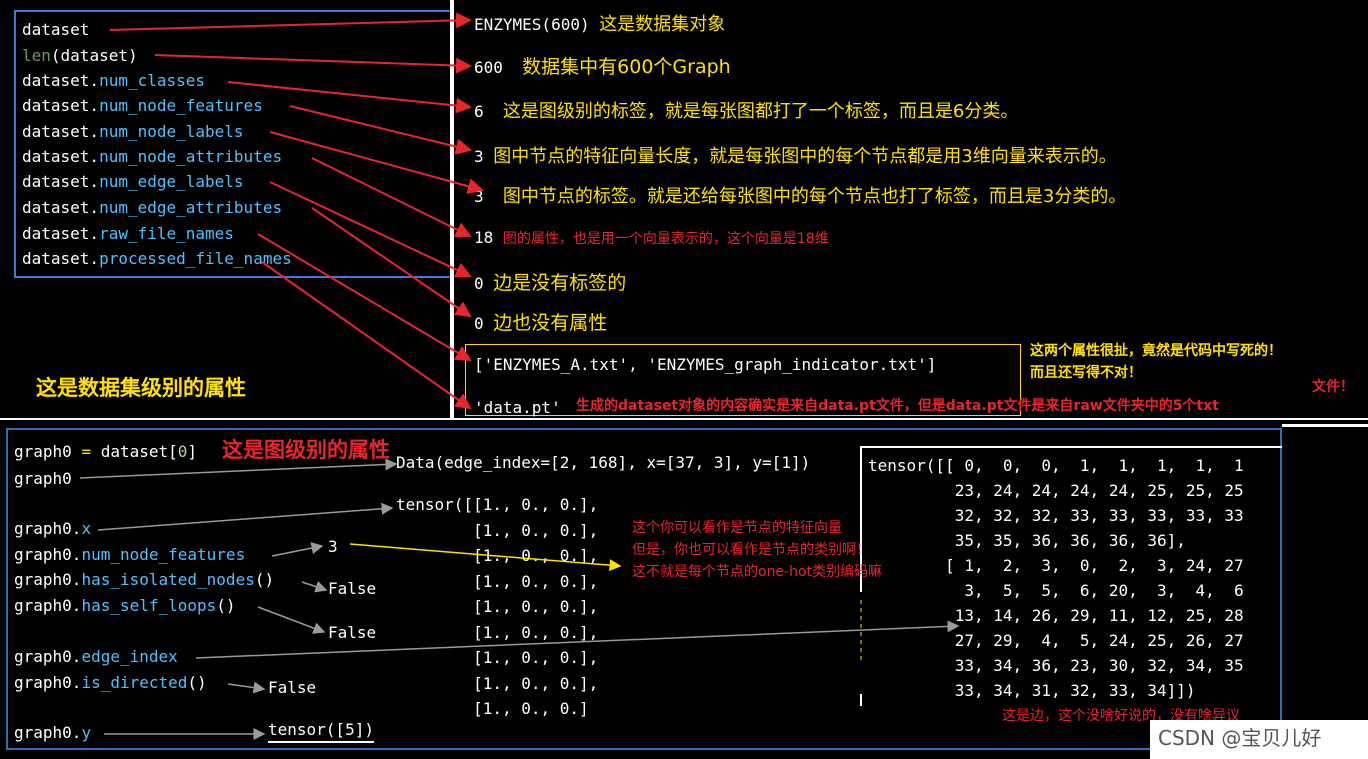  I want to click on arrow-edge-index, so click(577, 639).